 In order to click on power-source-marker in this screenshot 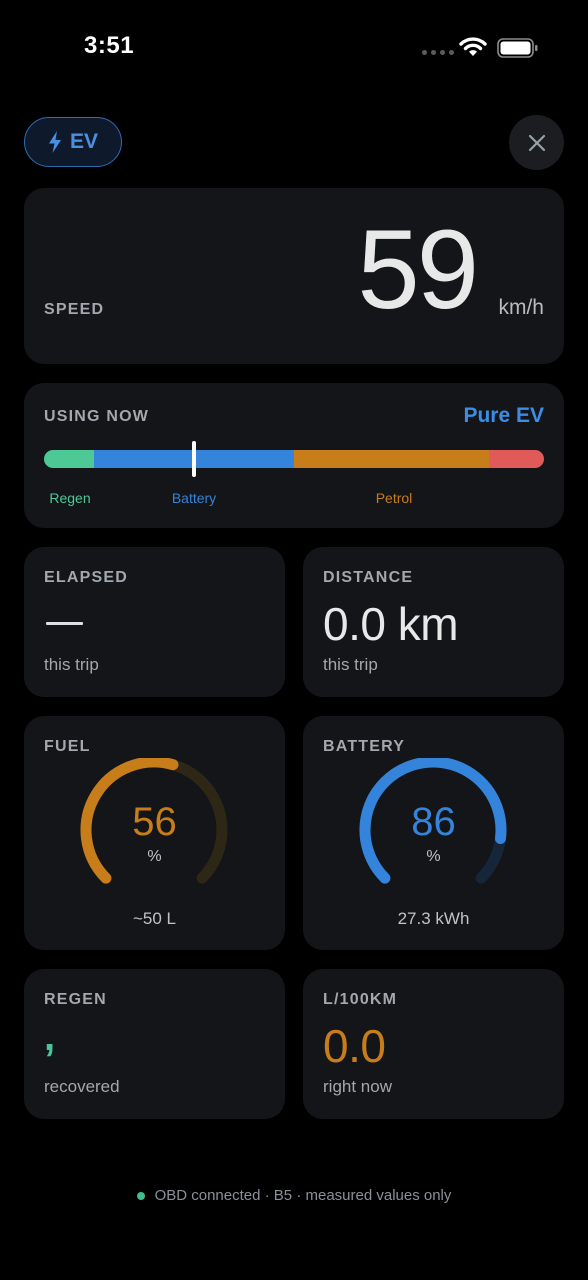, I will do `click(194, 459)`.